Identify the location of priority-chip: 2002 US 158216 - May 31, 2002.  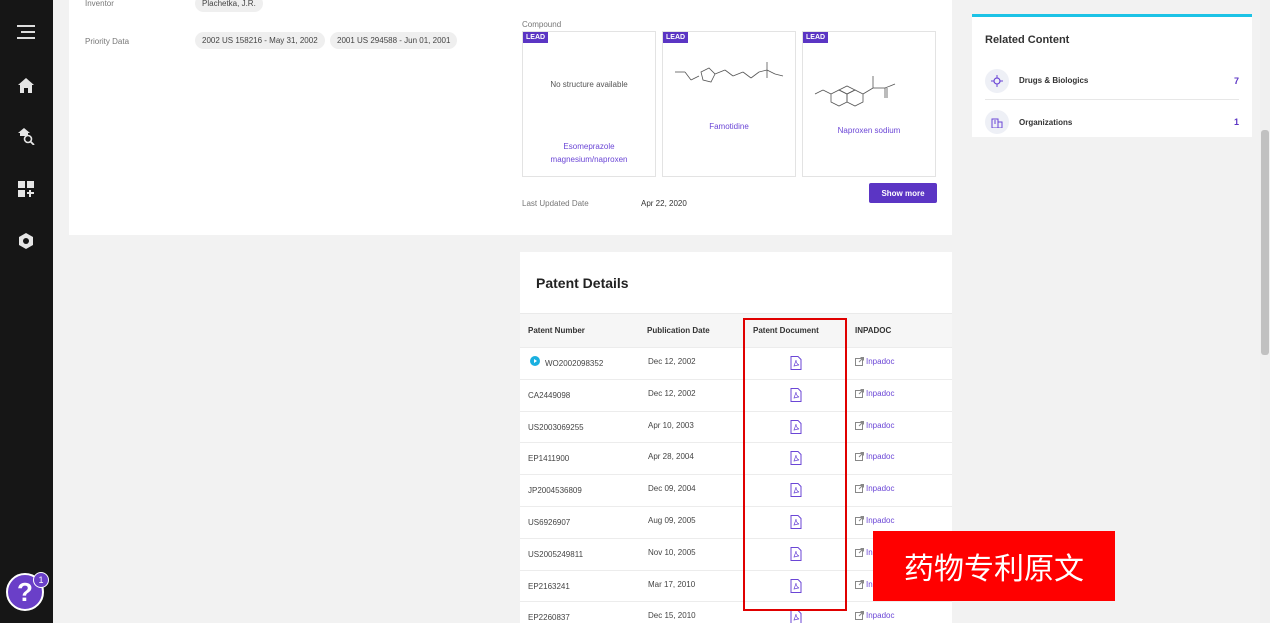
(260, 40).